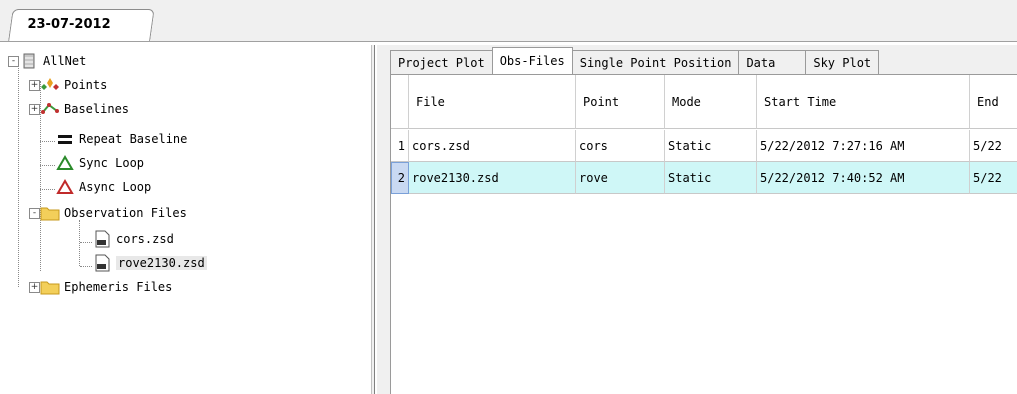  Describe the element at coordinates (492, 102) in the screenshot. I see `column-header-file: File` at that location.